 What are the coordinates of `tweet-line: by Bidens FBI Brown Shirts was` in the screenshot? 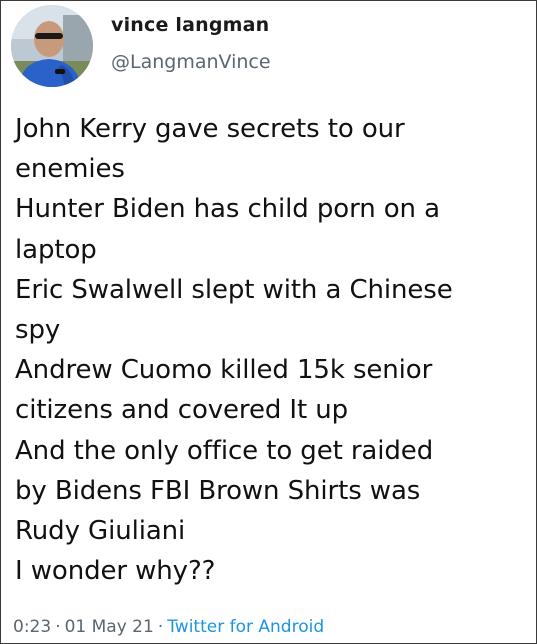 It's located at (218, 490).